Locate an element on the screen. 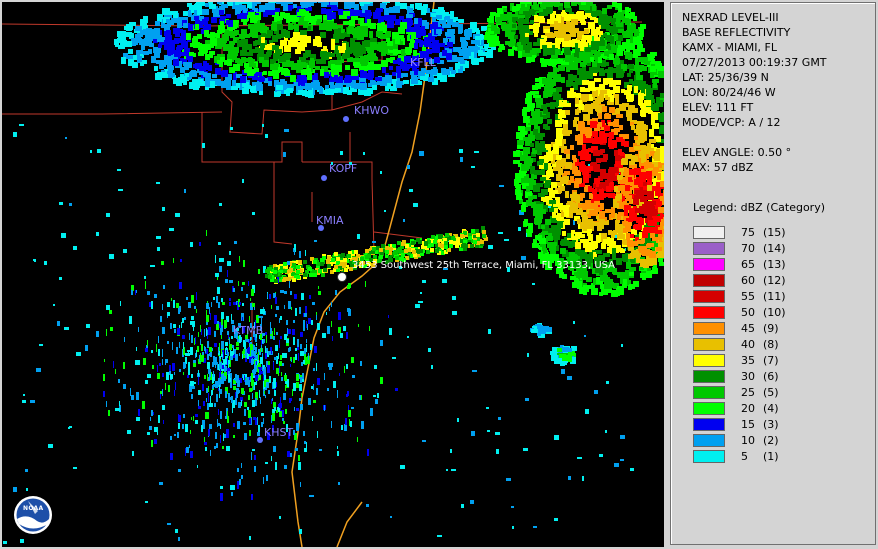 This screenshot has height=549, width=878. legend-row: 50 (10) is located at coordinates (739, 312).